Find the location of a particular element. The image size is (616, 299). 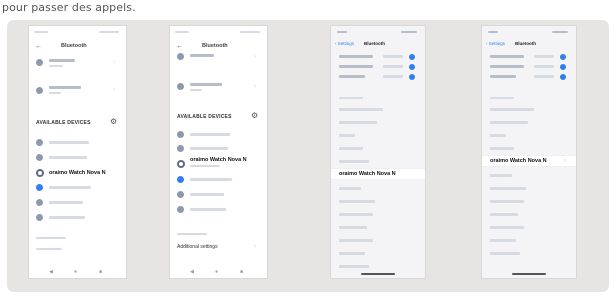

paired-device-status is located at coordinates (55, 93).